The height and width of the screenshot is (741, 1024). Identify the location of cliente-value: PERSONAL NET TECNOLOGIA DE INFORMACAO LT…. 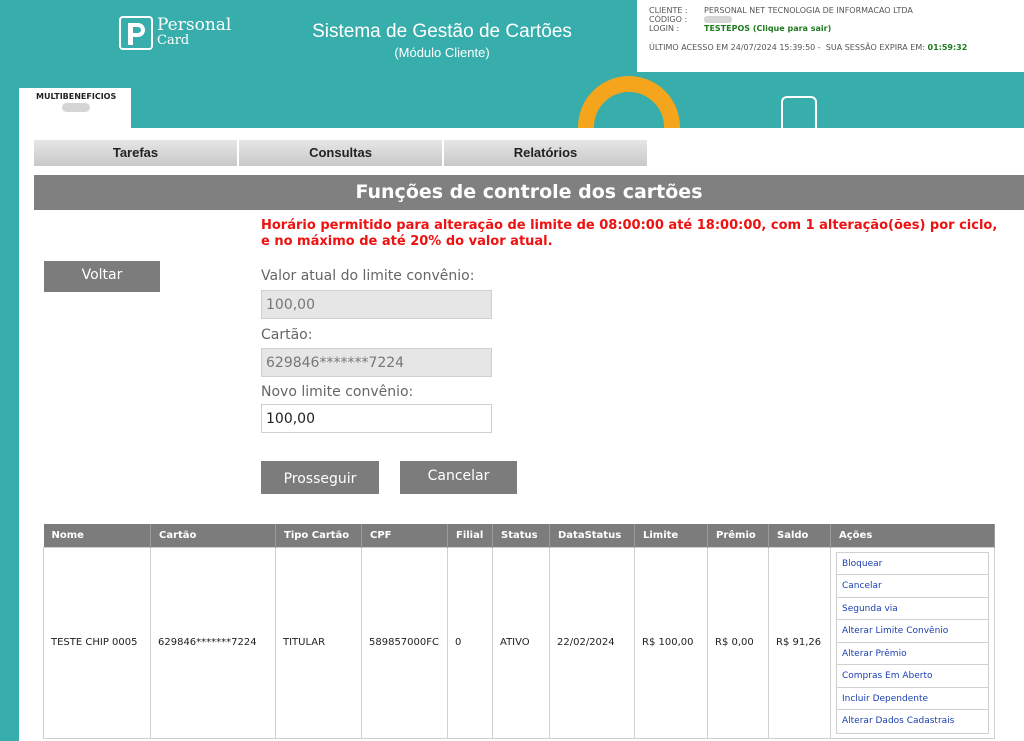
(808, 10).